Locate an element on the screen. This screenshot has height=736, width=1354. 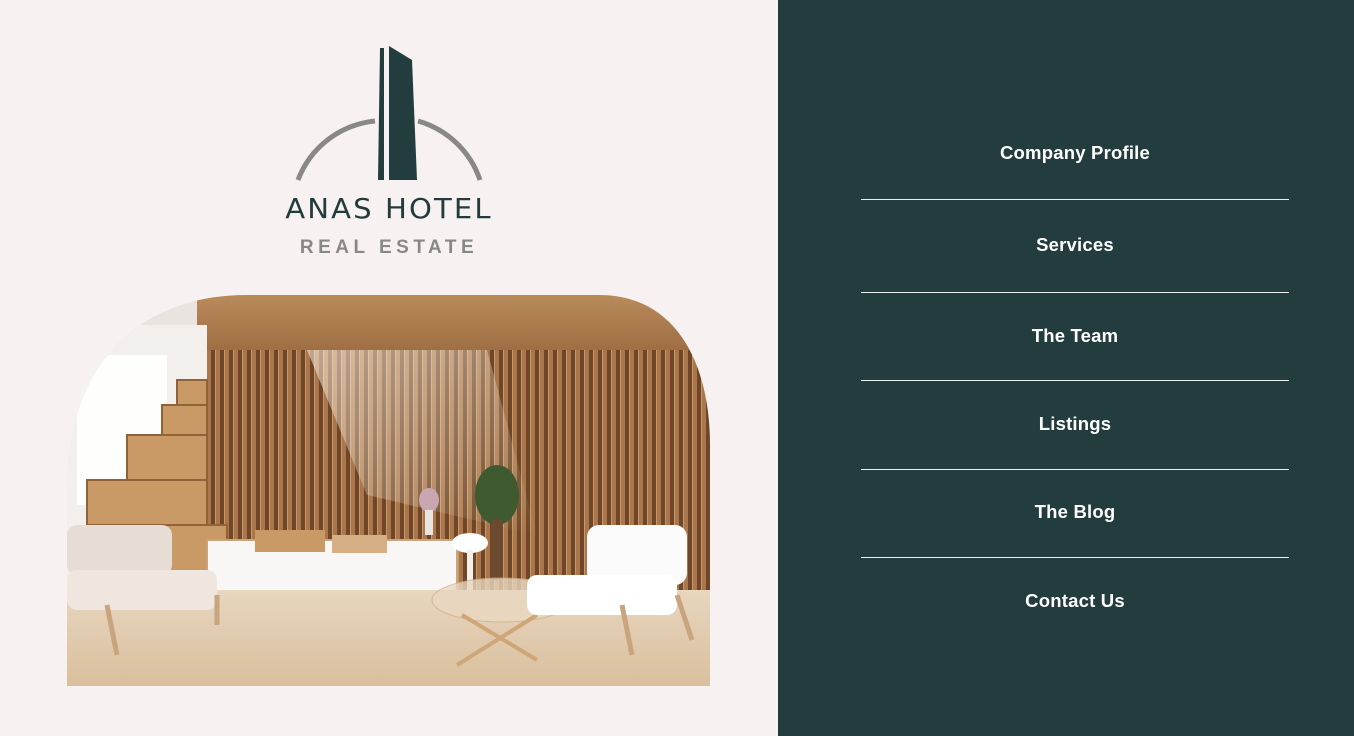
nav-item-listings: Listings is located at coordinates (1075, 424).